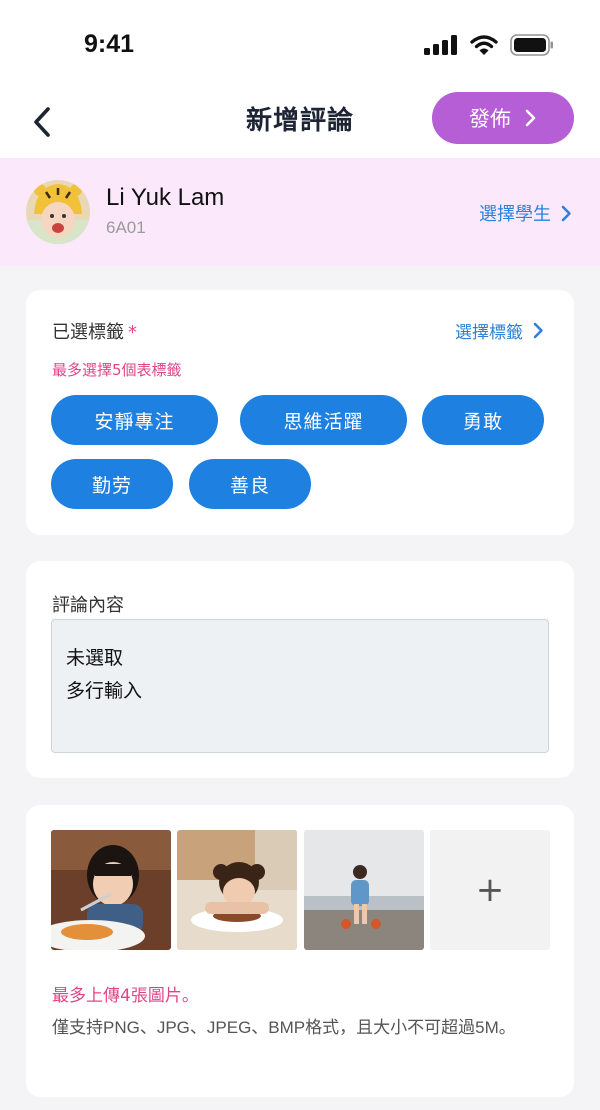 The image size is (600, 1110). I want to click on status-icons, so click(489, 45).